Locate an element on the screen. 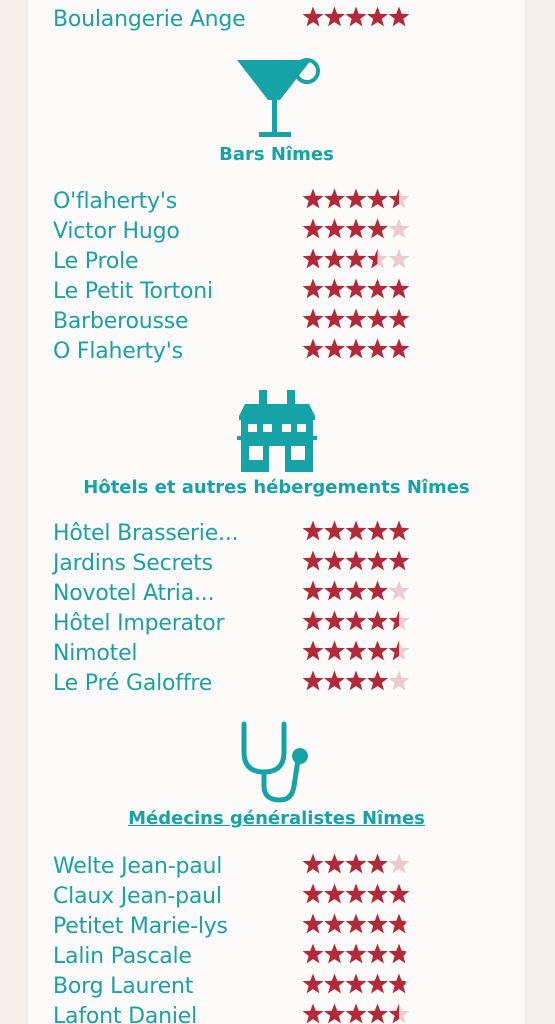 Image resolution: width=555 pixels, height=1024 pixels. item-name: Claux Jean-paul is located at coordinates (137, 896).